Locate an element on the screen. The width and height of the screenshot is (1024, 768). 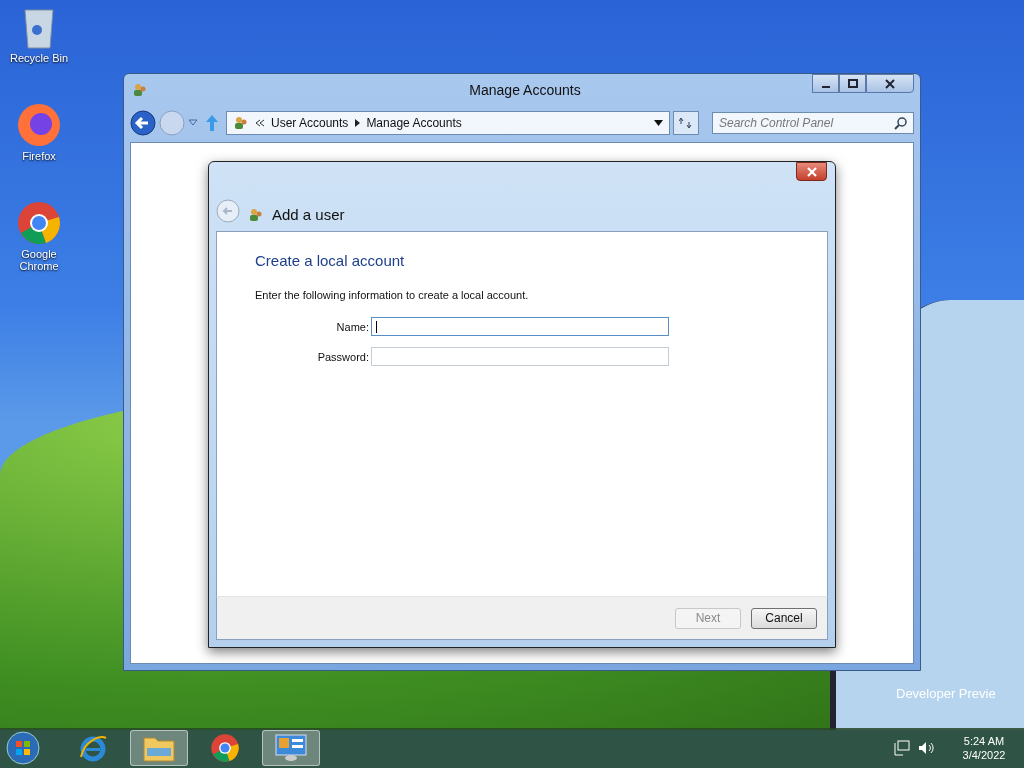
dialog-button: Cancel is located at coordinates (784, 618).